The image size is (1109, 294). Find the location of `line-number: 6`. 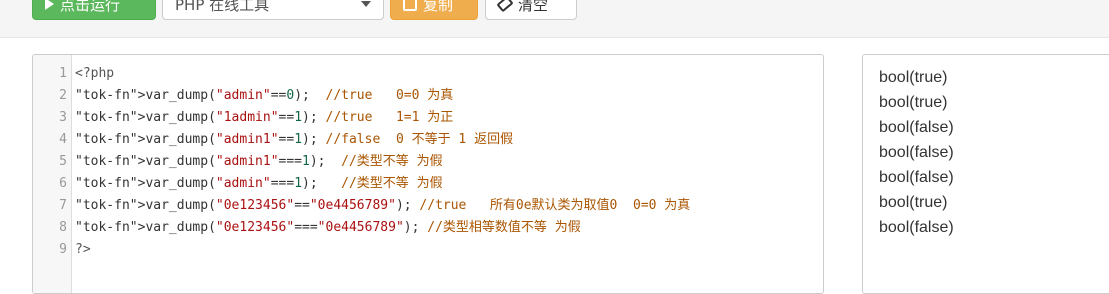

line-number: 6 is located at coordinates (63, 183).